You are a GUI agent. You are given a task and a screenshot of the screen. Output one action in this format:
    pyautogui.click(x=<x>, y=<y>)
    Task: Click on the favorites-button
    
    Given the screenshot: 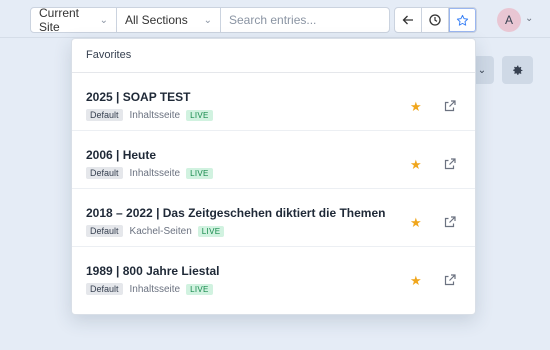 What is the action you would take?
    pyautogui.click(x=462, y=20)
    